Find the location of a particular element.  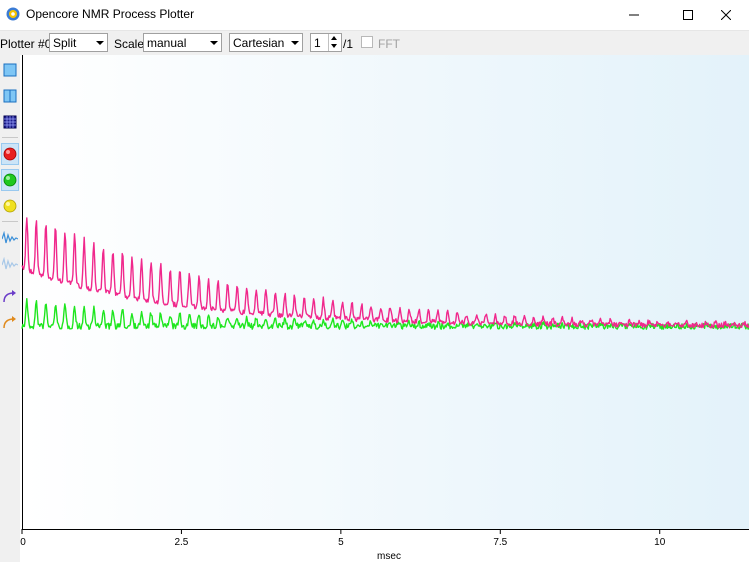

x-tick-label: 10 is located at coordinates (660, 542).